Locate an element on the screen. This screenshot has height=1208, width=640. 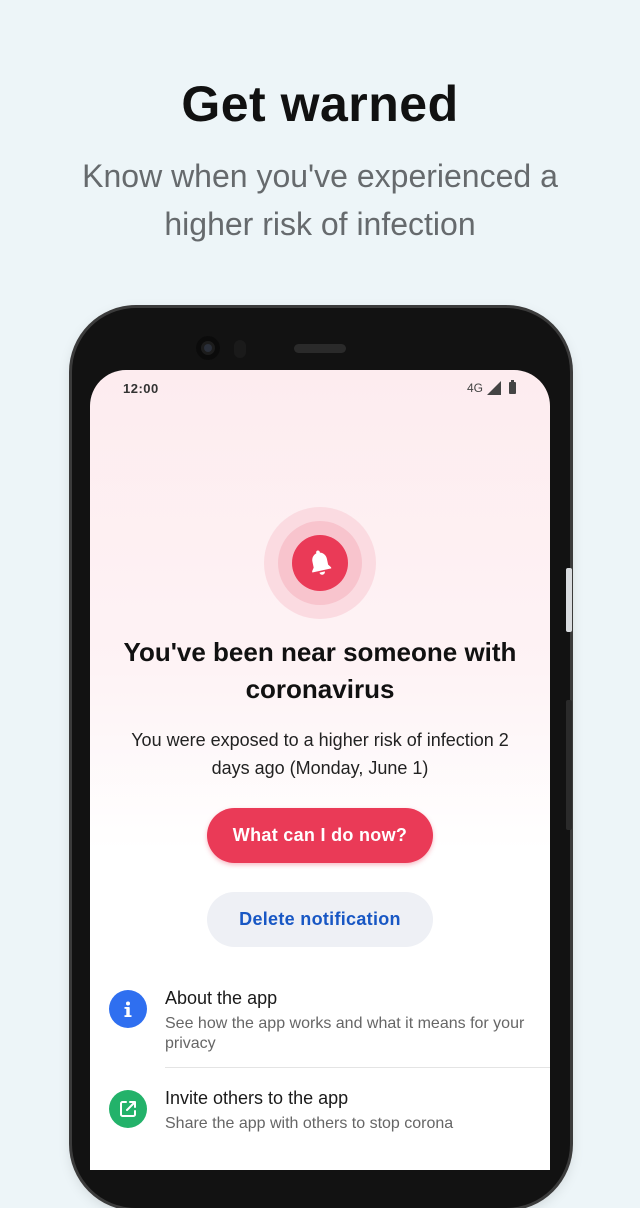
menu-item-title: Invite others to the app is located at coordinates (257, 1098).